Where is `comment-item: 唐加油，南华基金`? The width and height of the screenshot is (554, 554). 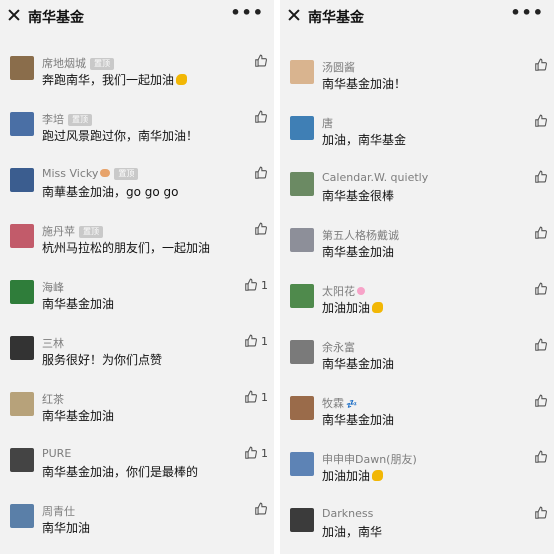
comment-item: 唐加油，南华基金 is located at coordinates (417, 142).